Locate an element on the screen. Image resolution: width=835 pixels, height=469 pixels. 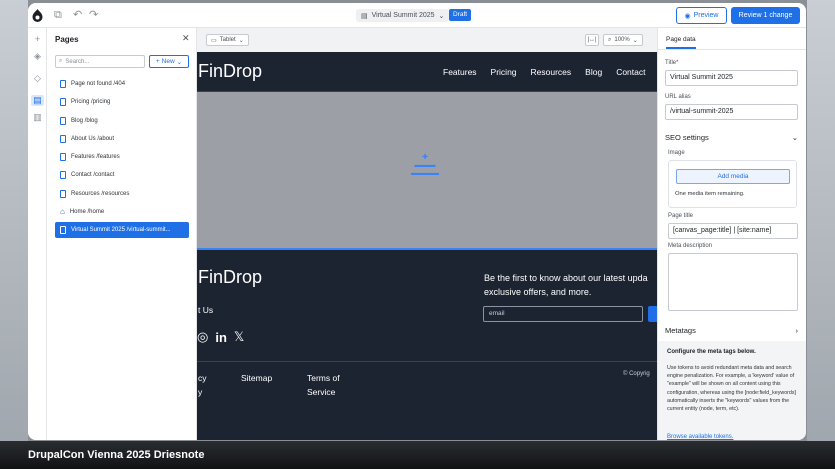
chevron-right-icon: › is located at coordinates (797, 330).